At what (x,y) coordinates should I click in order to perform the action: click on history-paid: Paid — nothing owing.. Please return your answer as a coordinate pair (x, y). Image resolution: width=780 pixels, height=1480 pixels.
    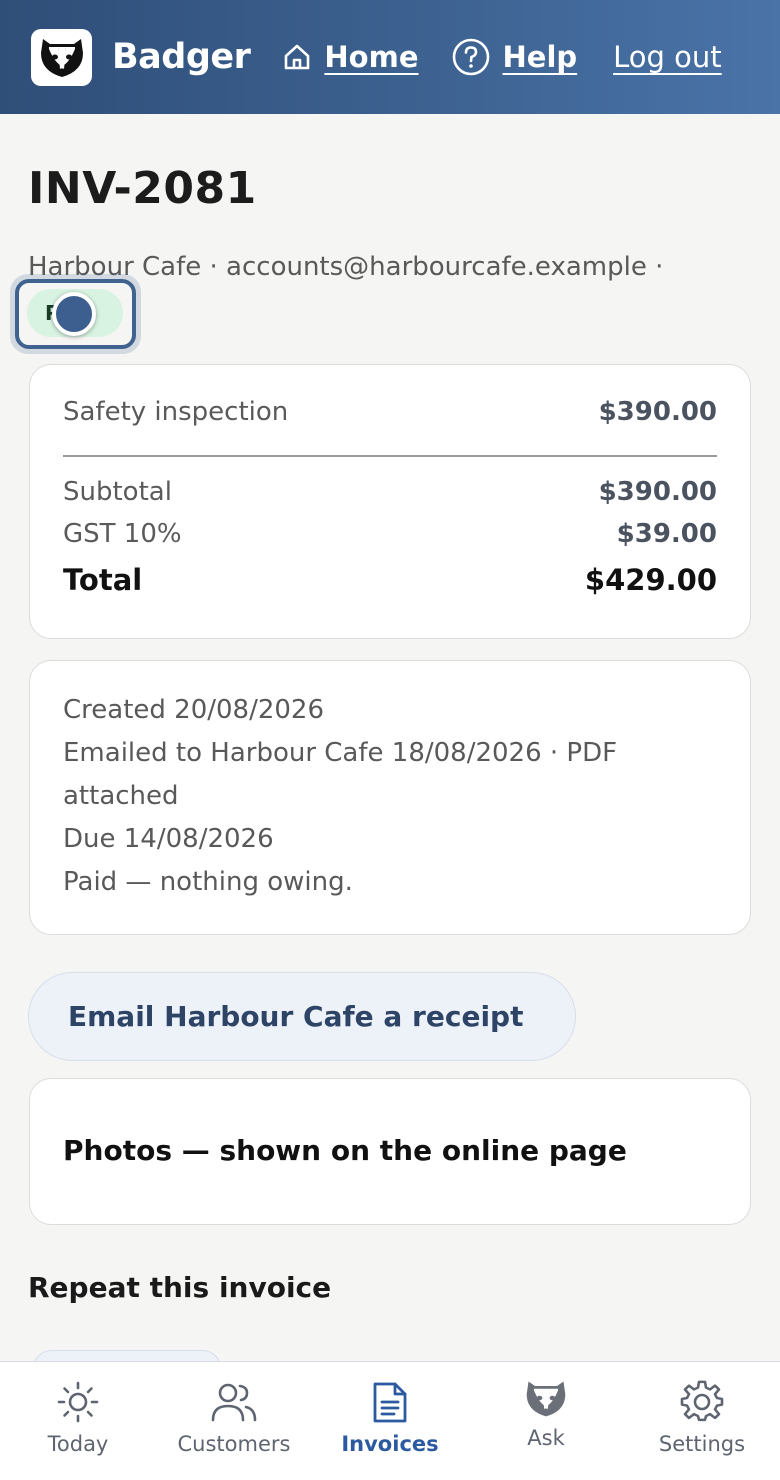
    Looking at the image, I should click on (208, 882).